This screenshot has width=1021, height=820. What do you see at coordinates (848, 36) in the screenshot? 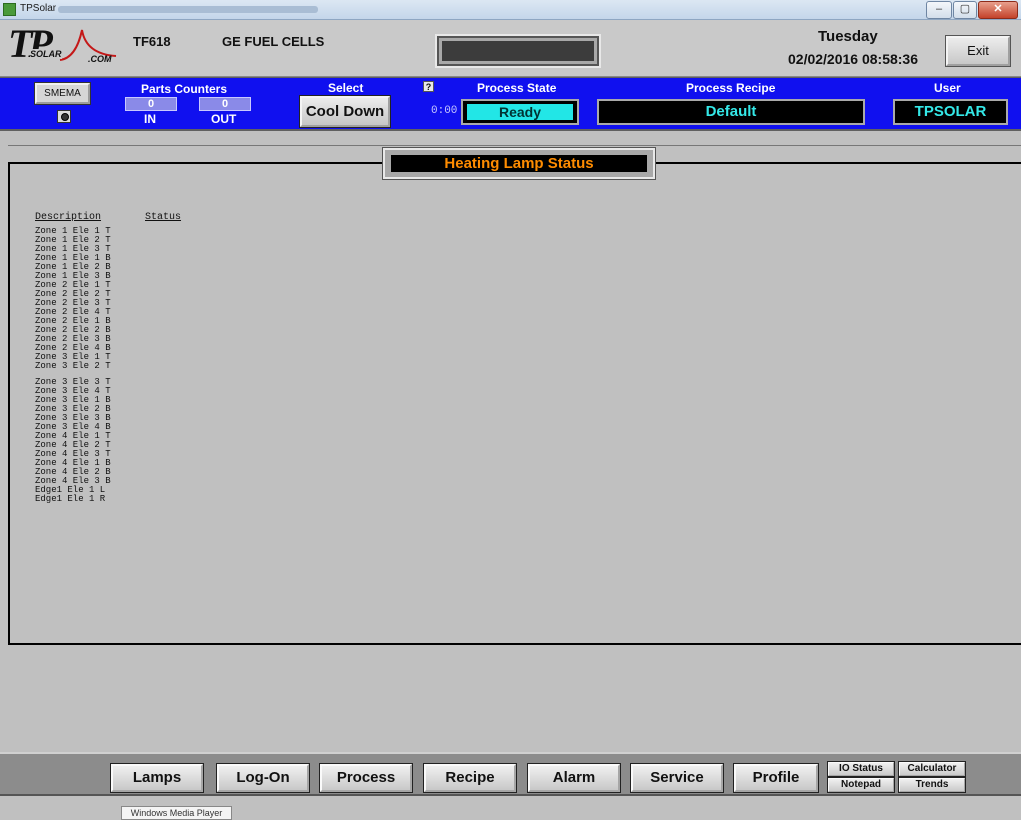
I see `day-of-week: Tuesday` at bounding box center [848, 36].